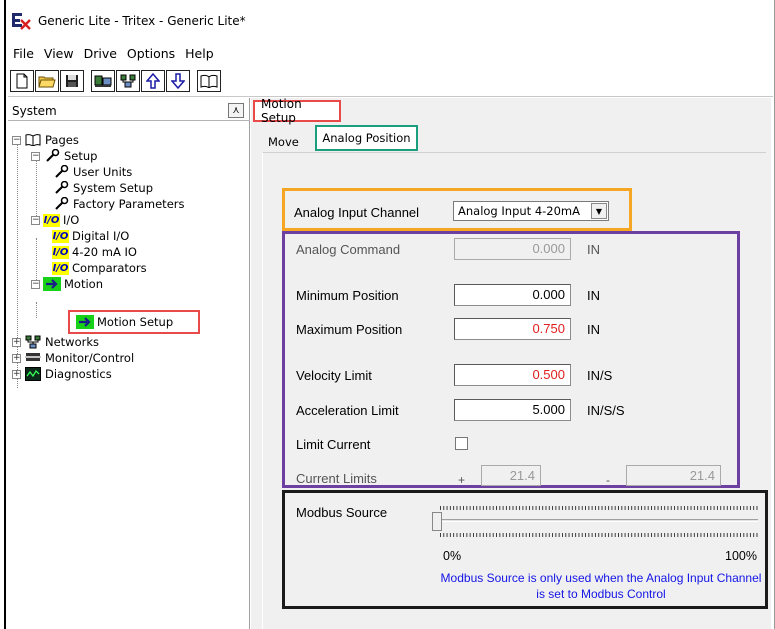 This screenshot has height=629, width=775. What do you see at coordinates (72, 81) in the screenshot?
I see `save-icon` at bounding box center [72, 81].